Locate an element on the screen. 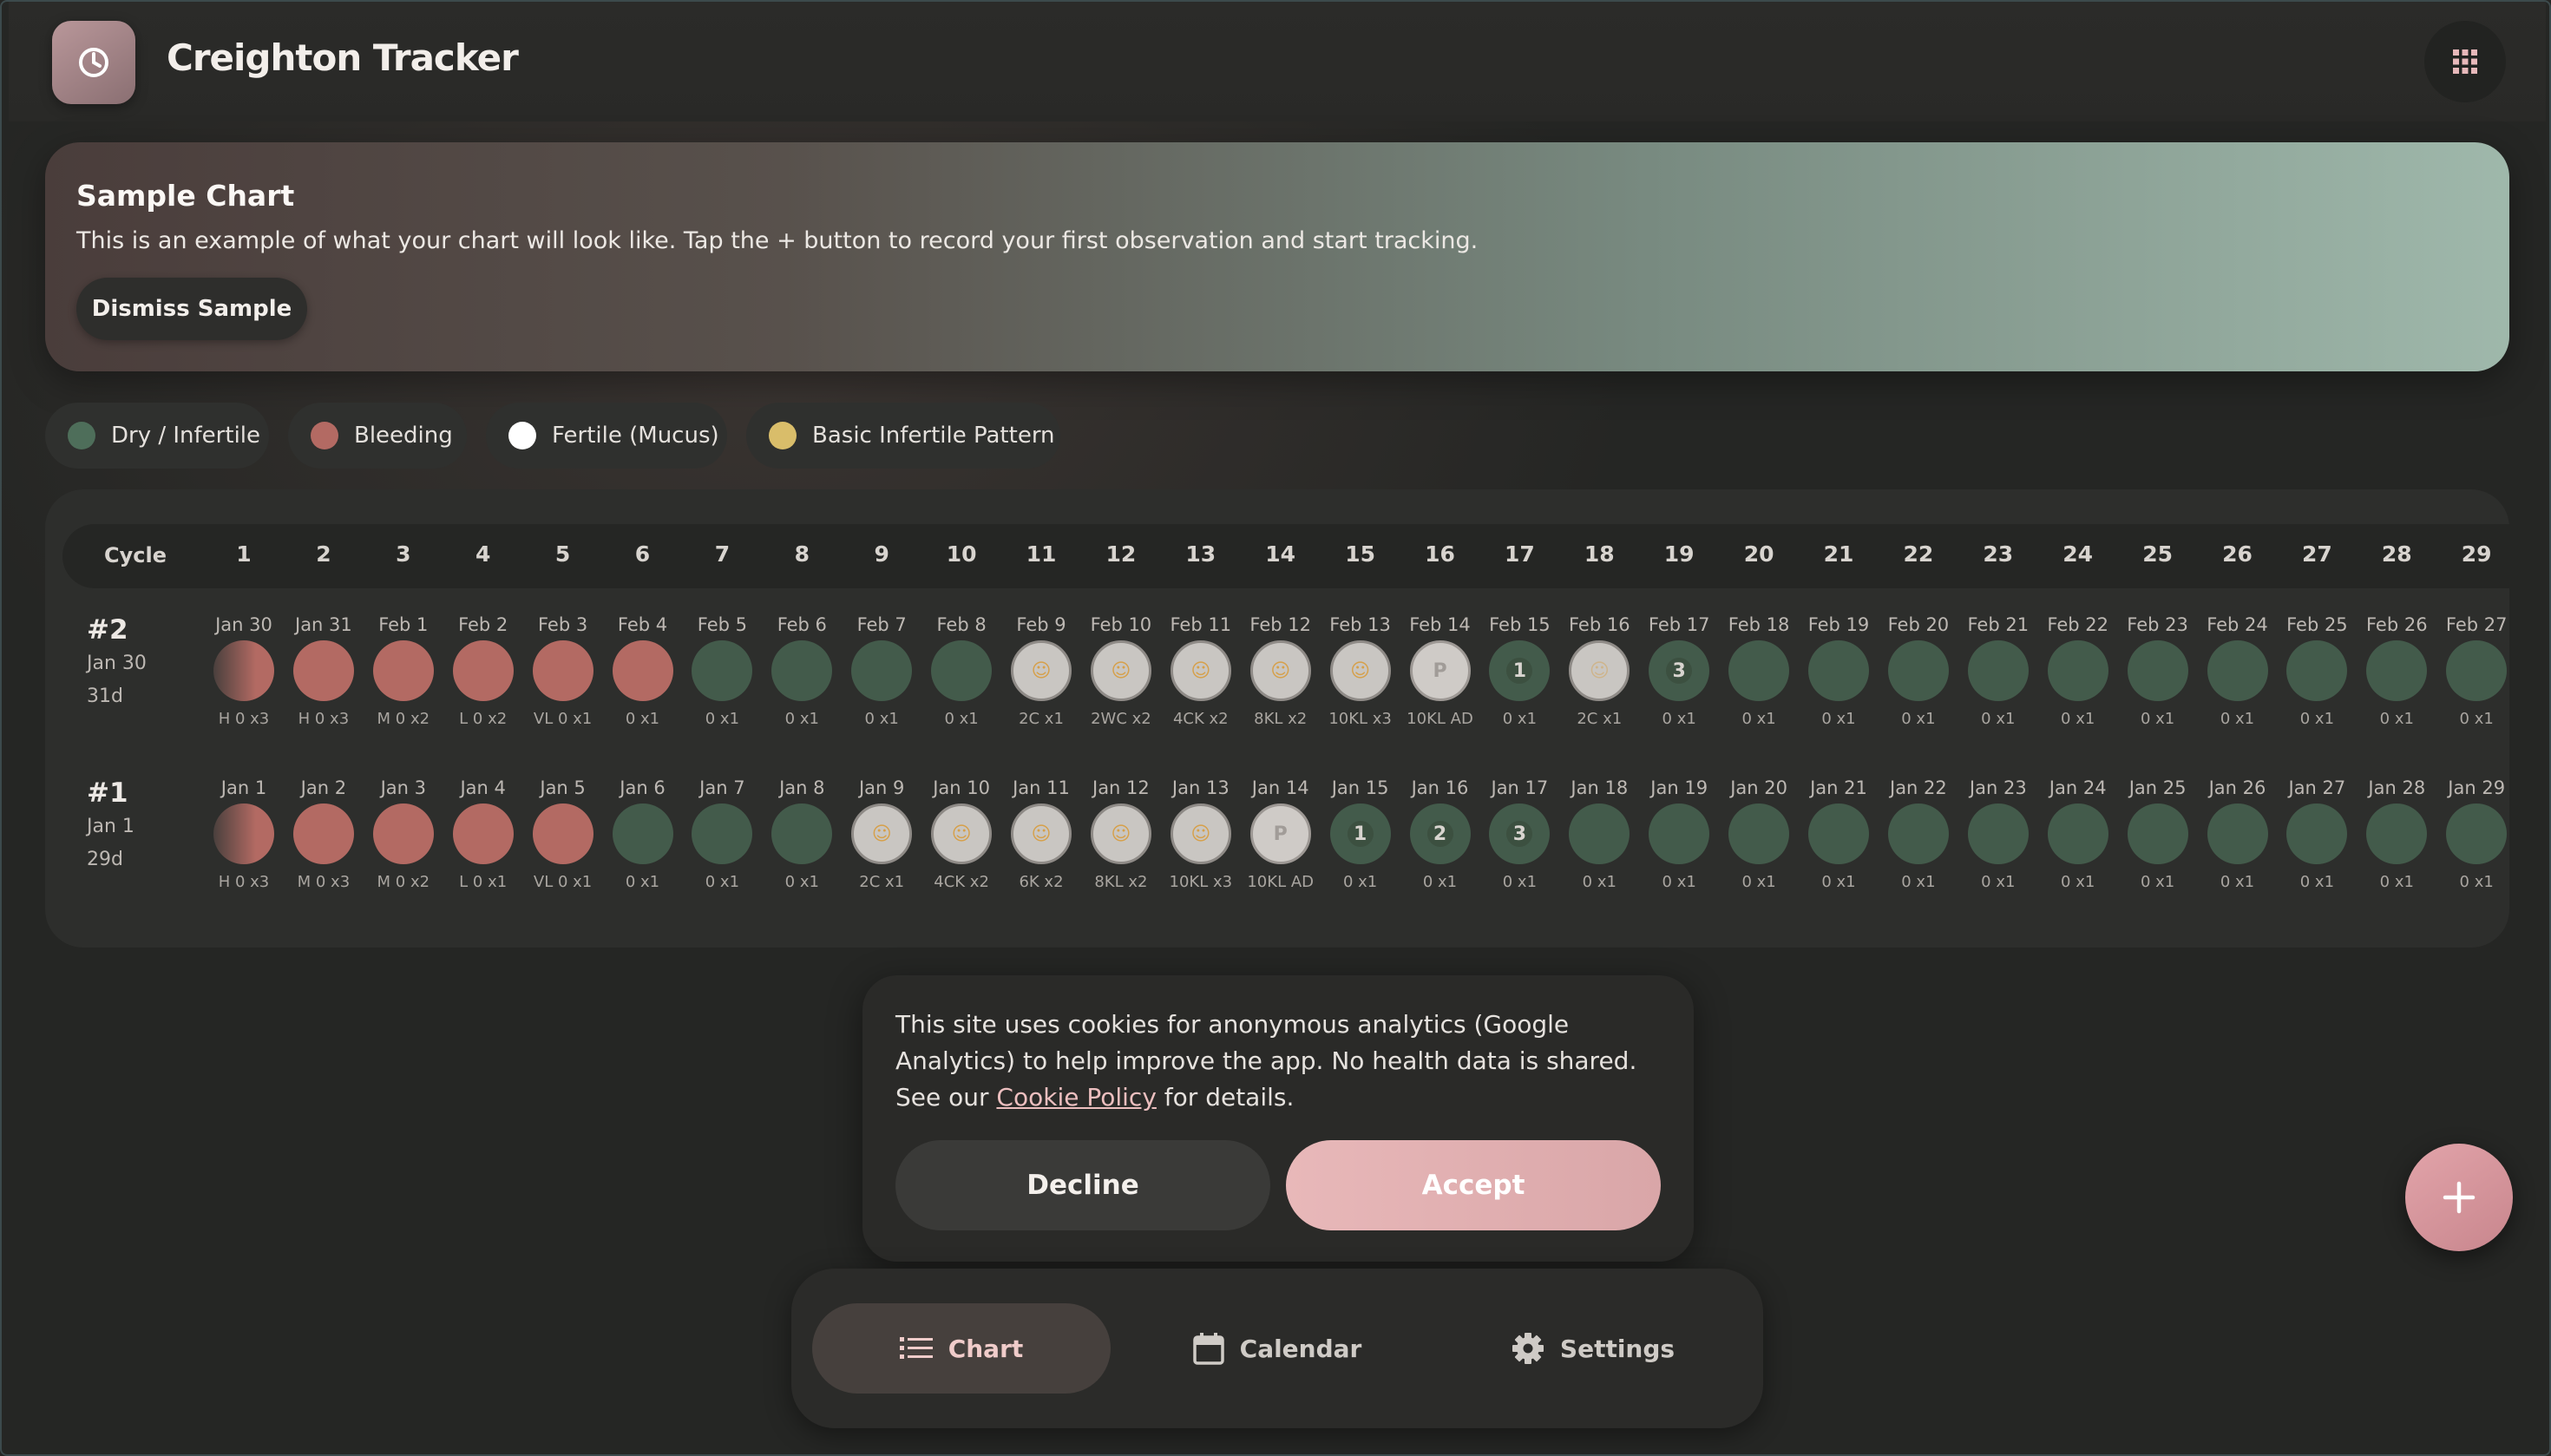 Image resolution: width=2551 pixels, height=1456 pixels. day-column-header: 16 is located at coordinates (1440, 554).